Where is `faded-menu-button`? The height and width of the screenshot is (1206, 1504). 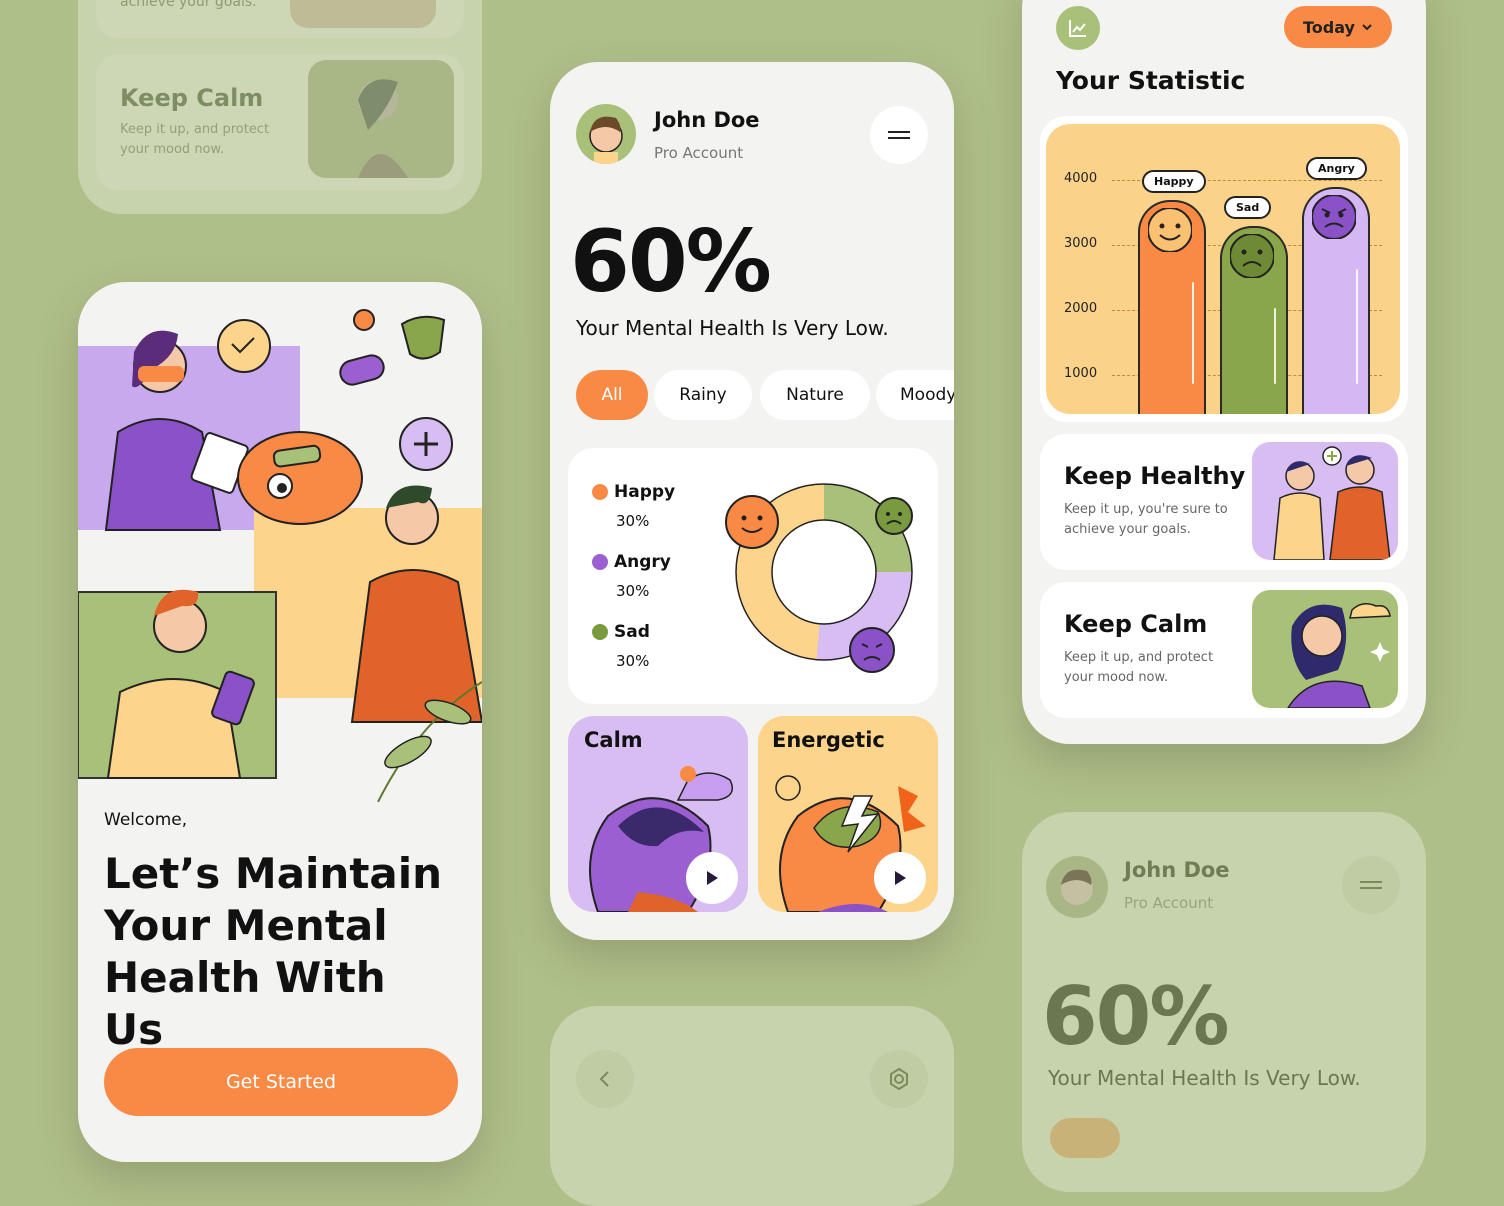
faded-menu-button is located at coordinates (1371, 885).